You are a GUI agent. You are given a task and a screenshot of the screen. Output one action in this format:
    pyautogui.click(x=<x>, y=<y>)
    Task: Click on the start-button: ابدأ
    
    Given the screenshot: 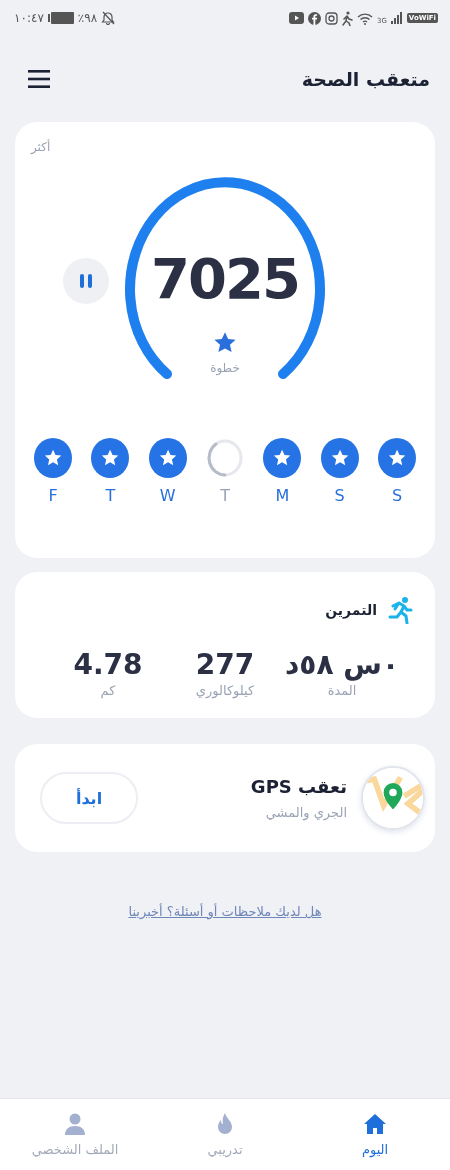 What is the action you would take?
    pyautogui.click(x=89, y=798)
    